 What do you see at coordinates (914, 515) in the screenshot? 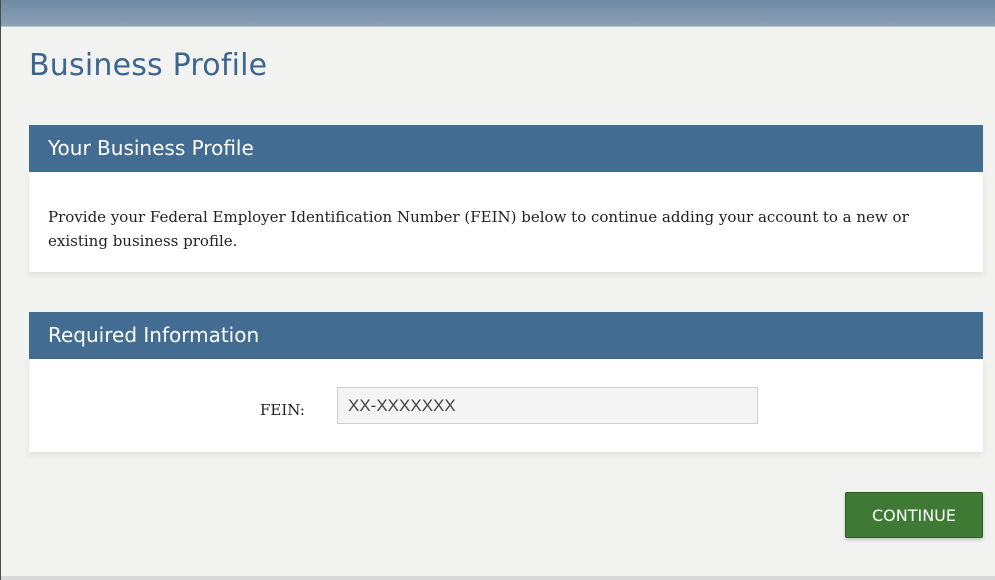
I see `continue-button: CONTINUE` at bounding box center [914, 515].